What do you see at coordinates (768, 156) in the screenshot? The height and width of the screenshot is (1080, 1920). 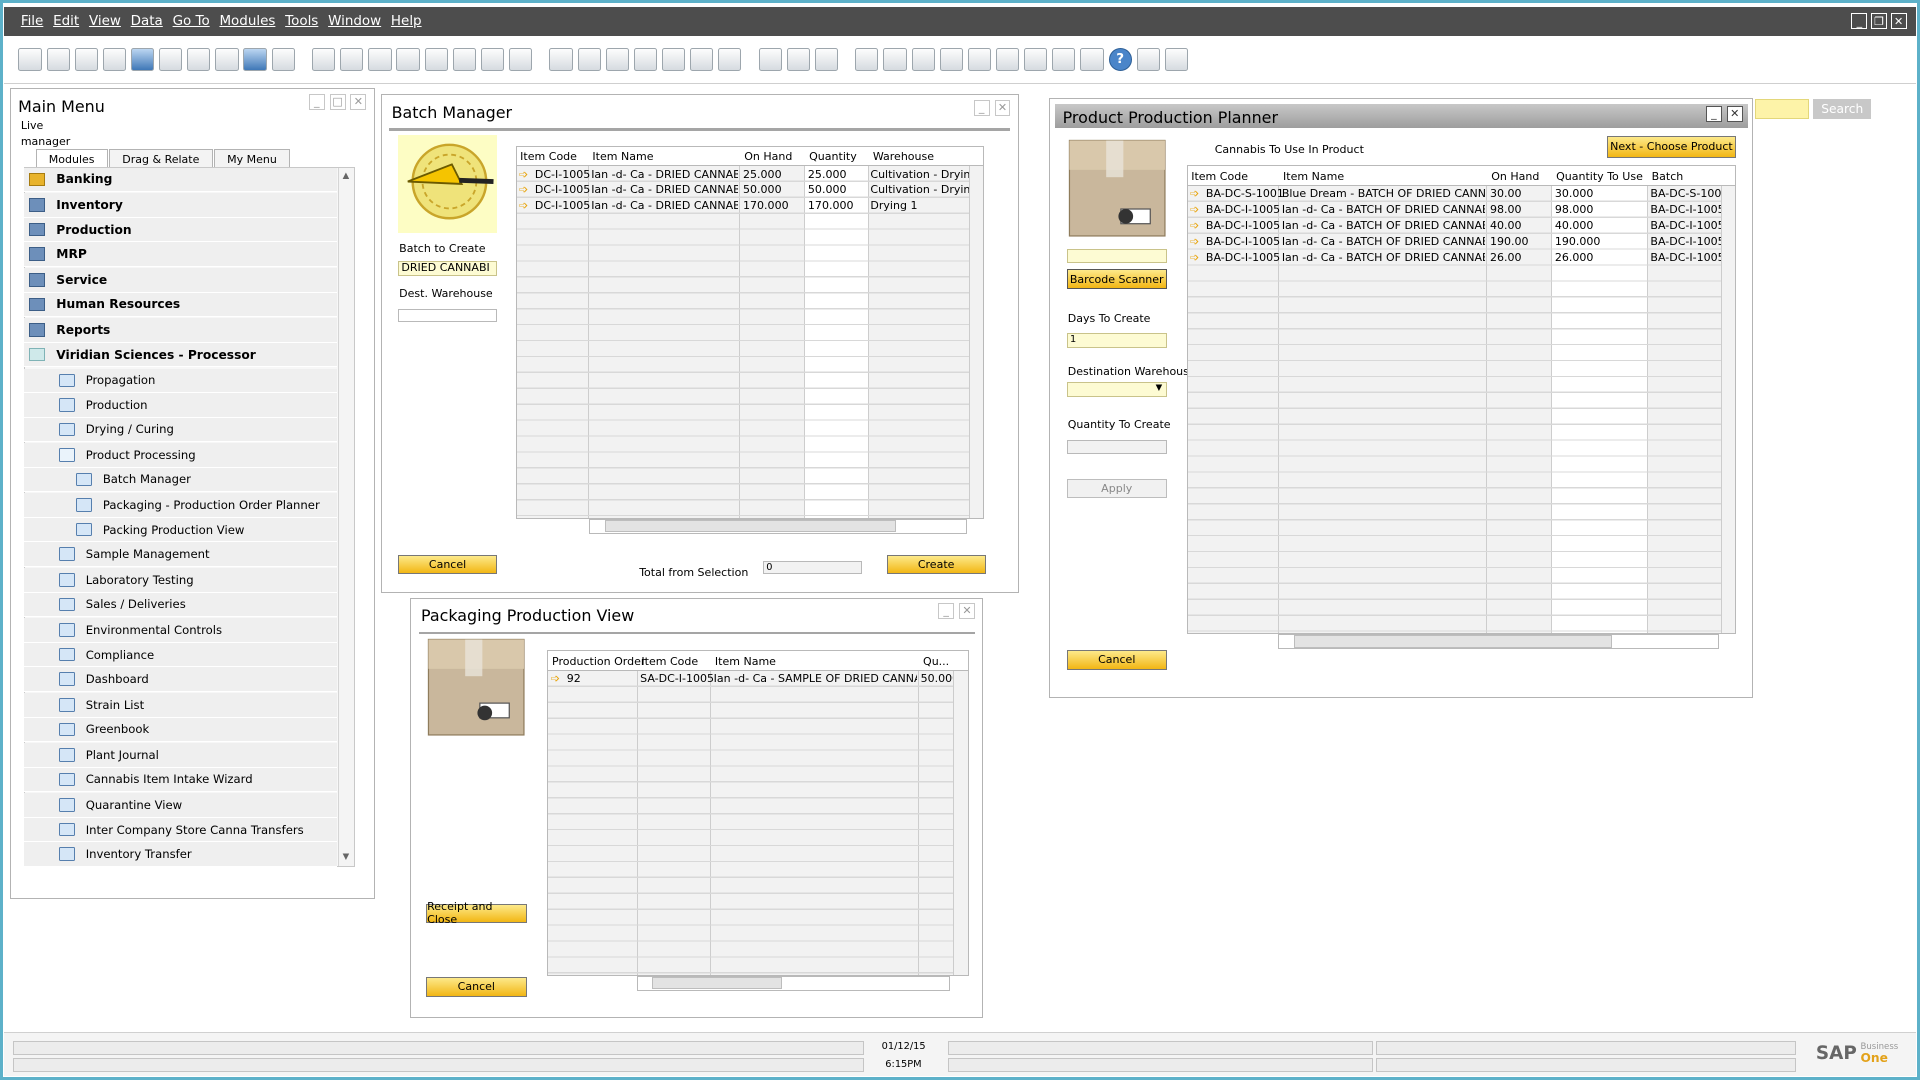 I see `col-on-hand: On Hand` at bounding box center [768, 156].